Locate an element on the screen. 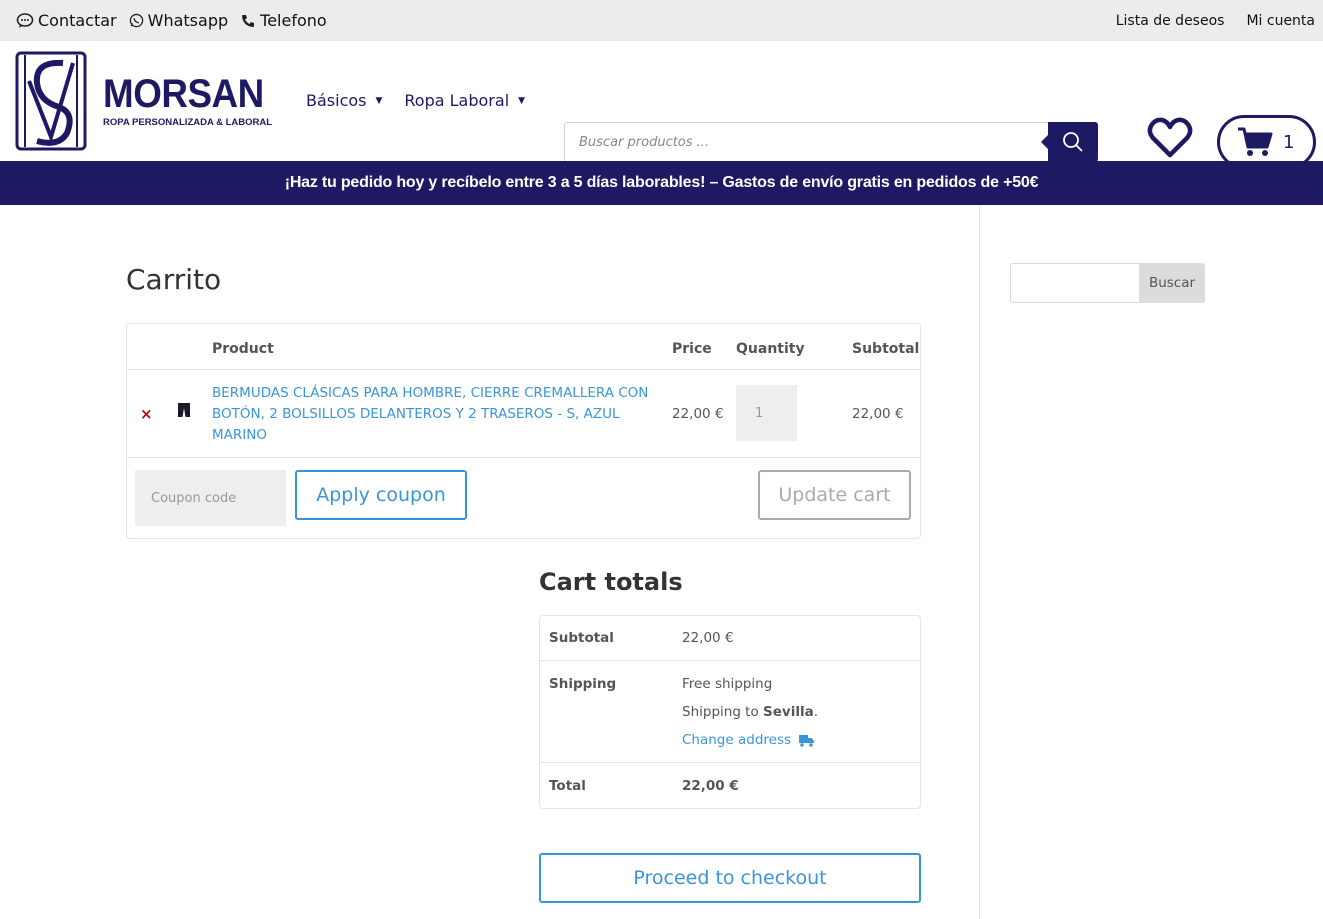 The width and height of the screenshot is (1323, 919). change-address-label: Change address is located at coordinates (737, 740).